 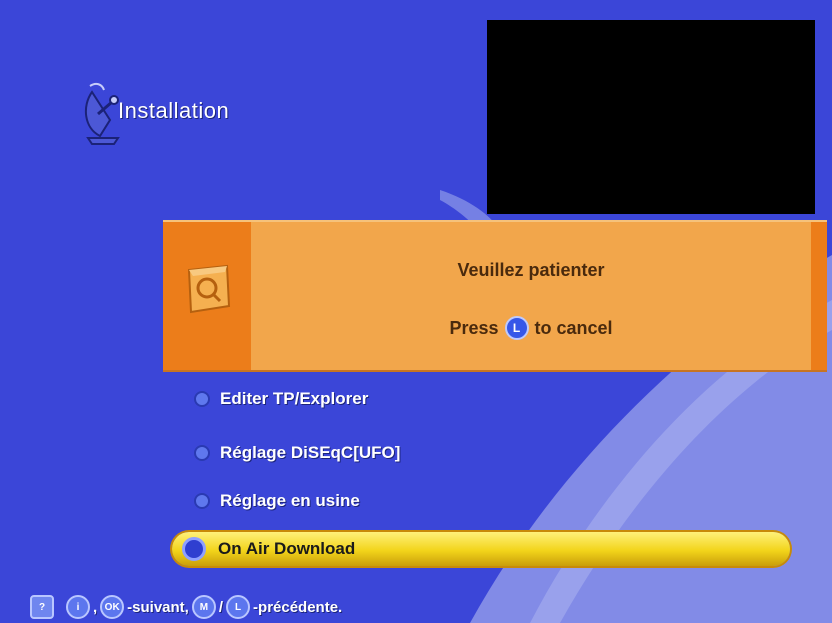 What do you see at coordinates (310, 452) in the screenshot?
I see `menu-item-label: Réglage DiSEqC[UFO]` at bounding box center [310, 452].